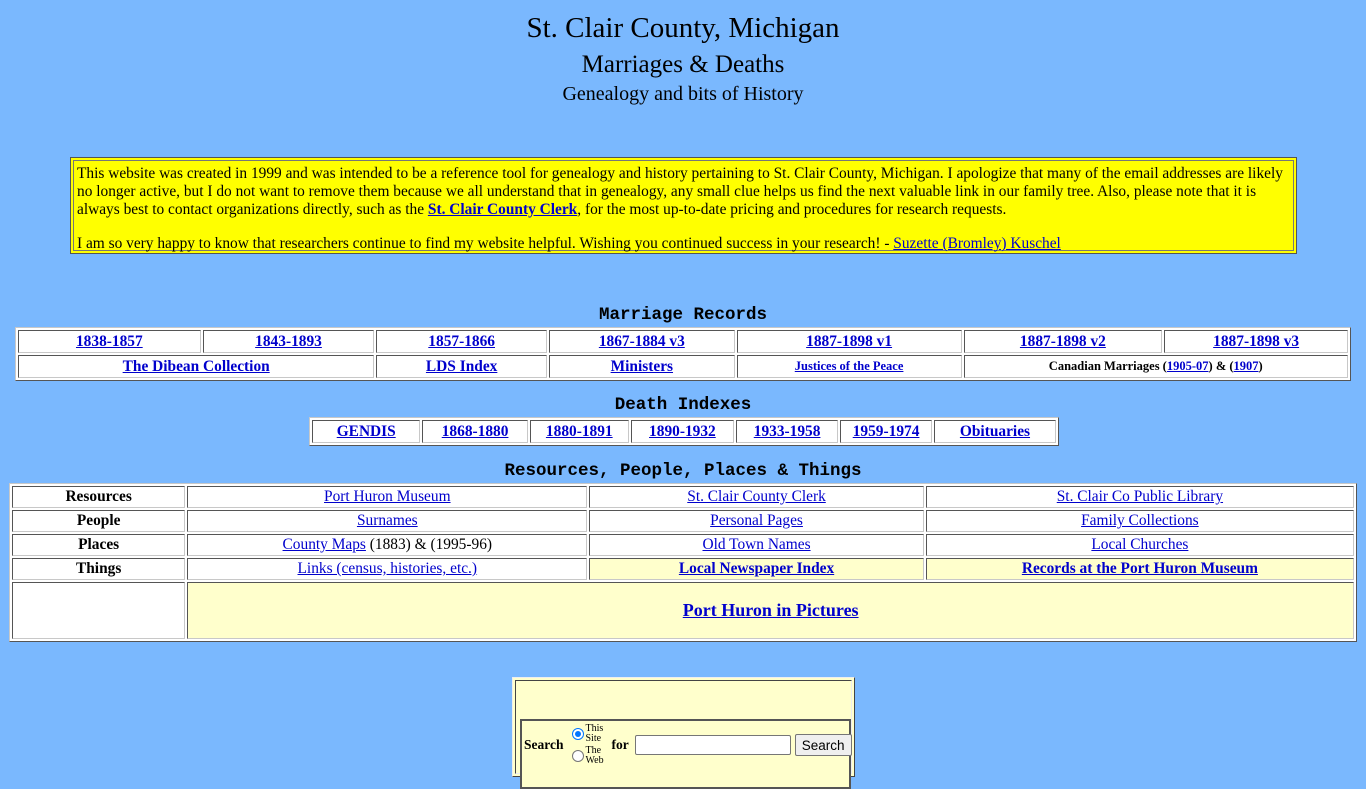  Describe the element at coordinates (712, 745) in the screenshot. I see `search-input` at that location.